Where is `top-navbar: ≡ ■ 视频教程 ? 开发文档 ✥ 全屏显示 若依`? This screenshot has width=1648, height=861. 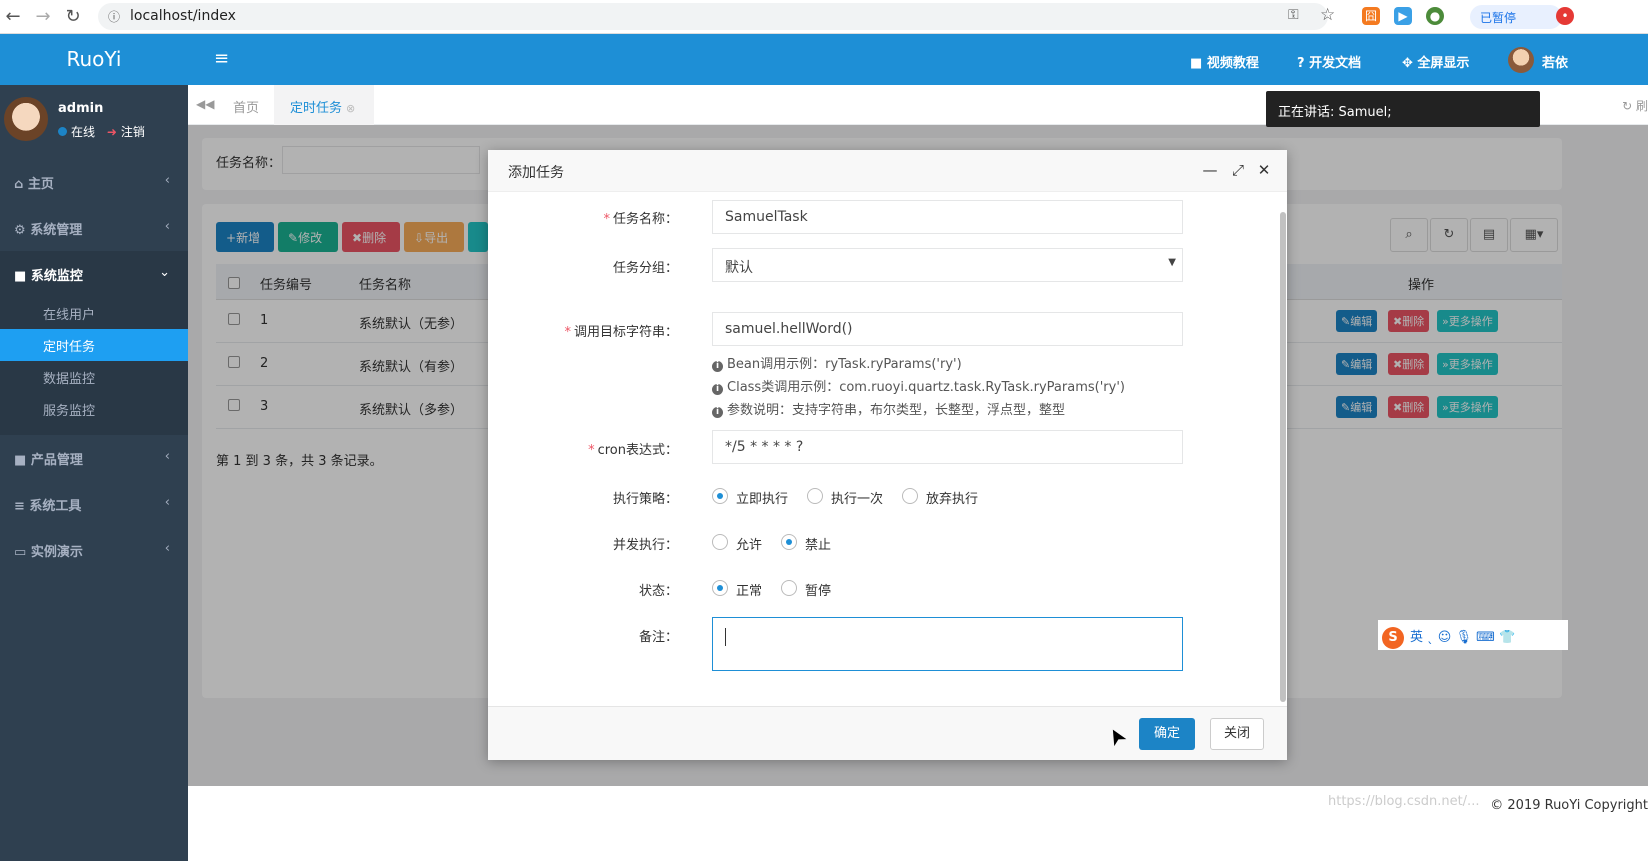 top-navbar: ≡ ■ 视频教程 ? 开发文档 ✥ 全屏显示 若依 is located at coordinates (918, 59).